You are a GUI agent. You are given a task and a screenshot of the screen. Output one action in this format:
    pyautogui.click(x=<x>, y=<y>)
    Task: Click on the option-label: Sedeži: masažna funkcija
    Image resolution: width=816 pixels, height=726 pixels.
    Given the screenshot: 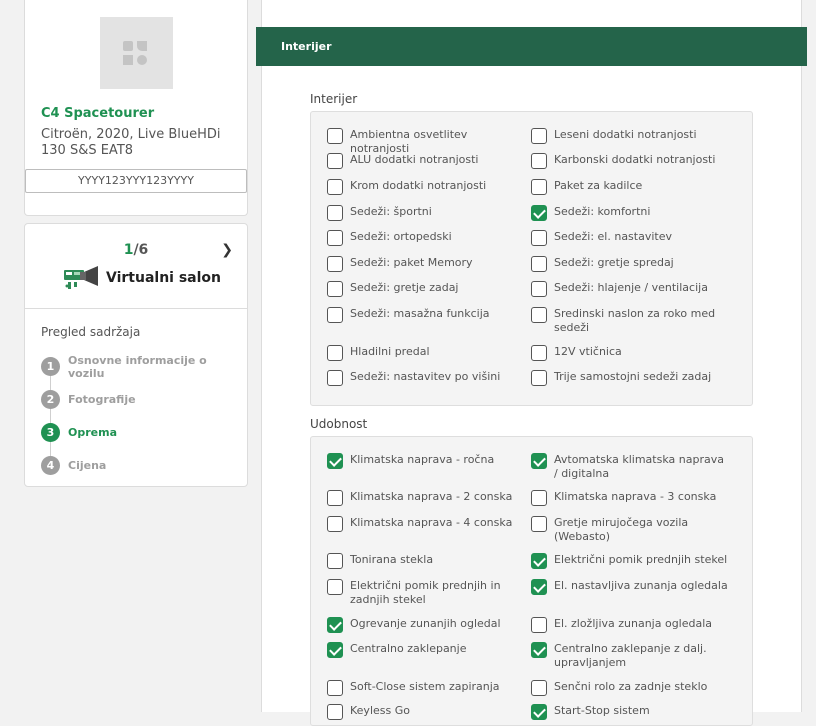 What is the action you would take?
    pyautogui.click(x=420, y=313)
    